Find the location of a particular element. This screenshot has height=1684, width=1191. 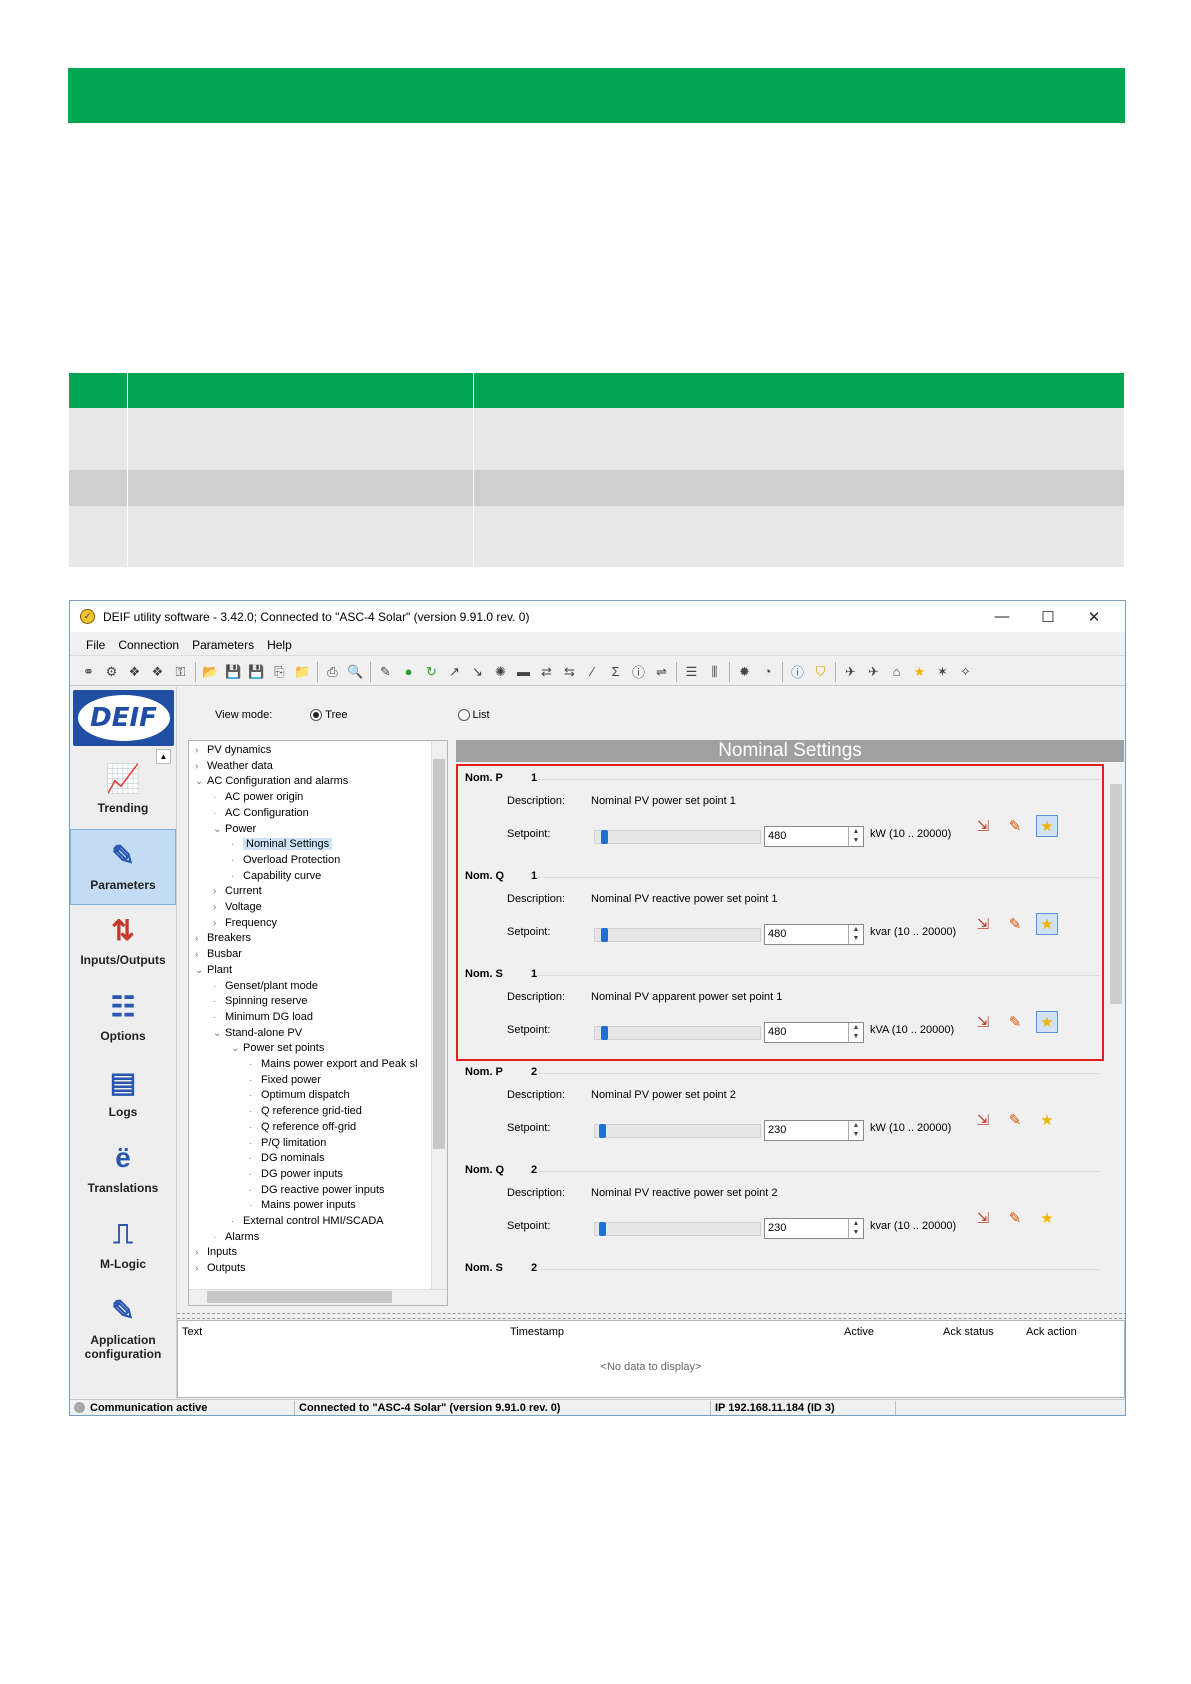

tree-item: · AC power origin is located at coordinates (258, 797).